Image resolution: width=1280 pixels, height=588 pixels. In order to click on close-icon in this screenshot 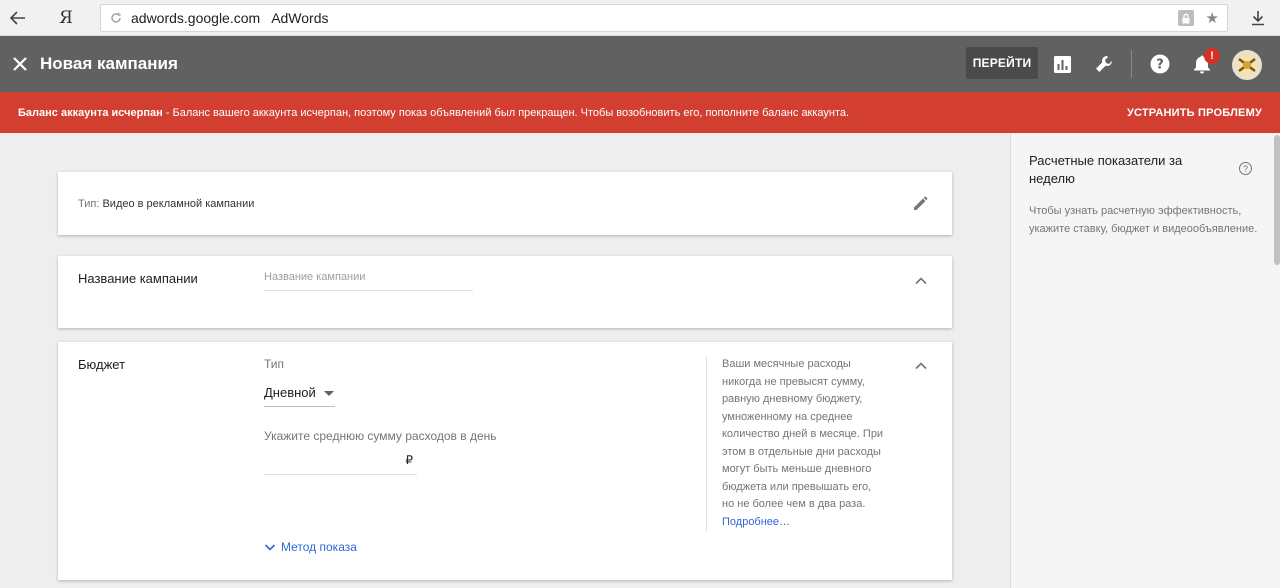, I will do `click(20, 64)`.